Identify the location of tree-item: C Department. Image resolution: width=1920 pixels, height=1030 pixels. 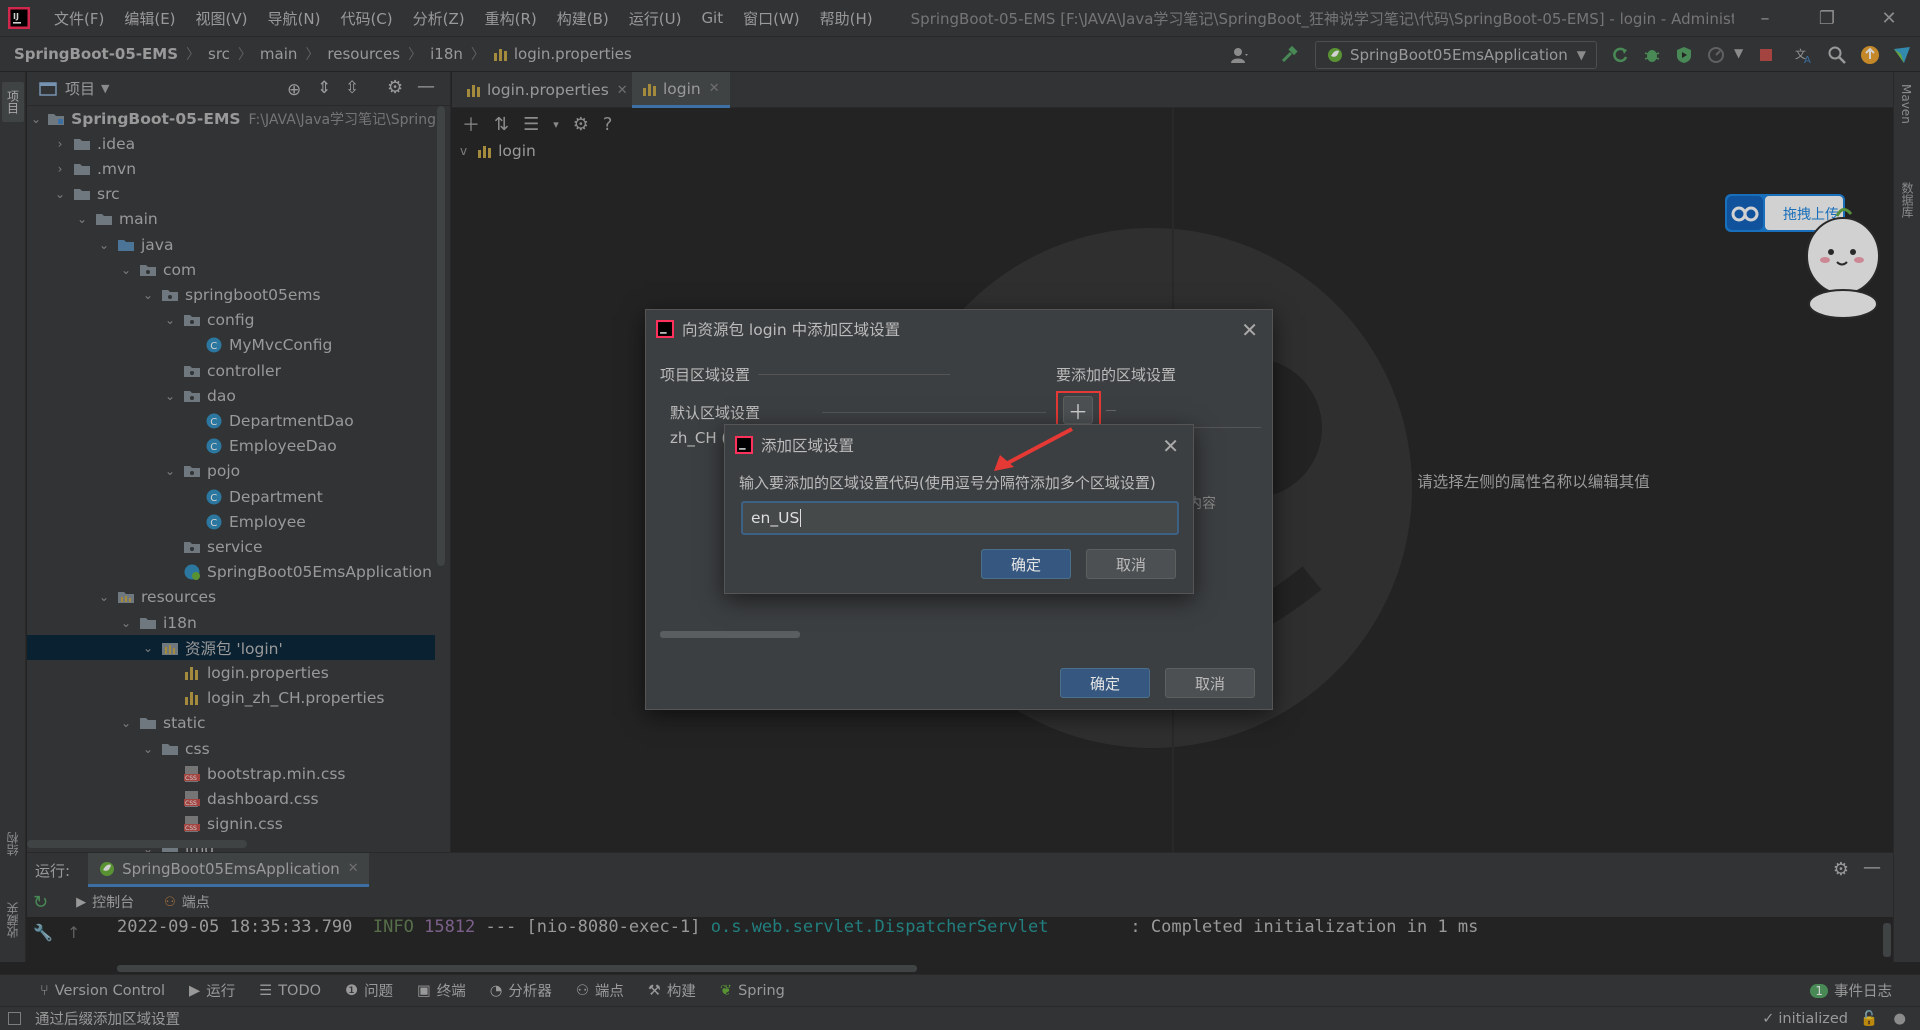
(231, 496).